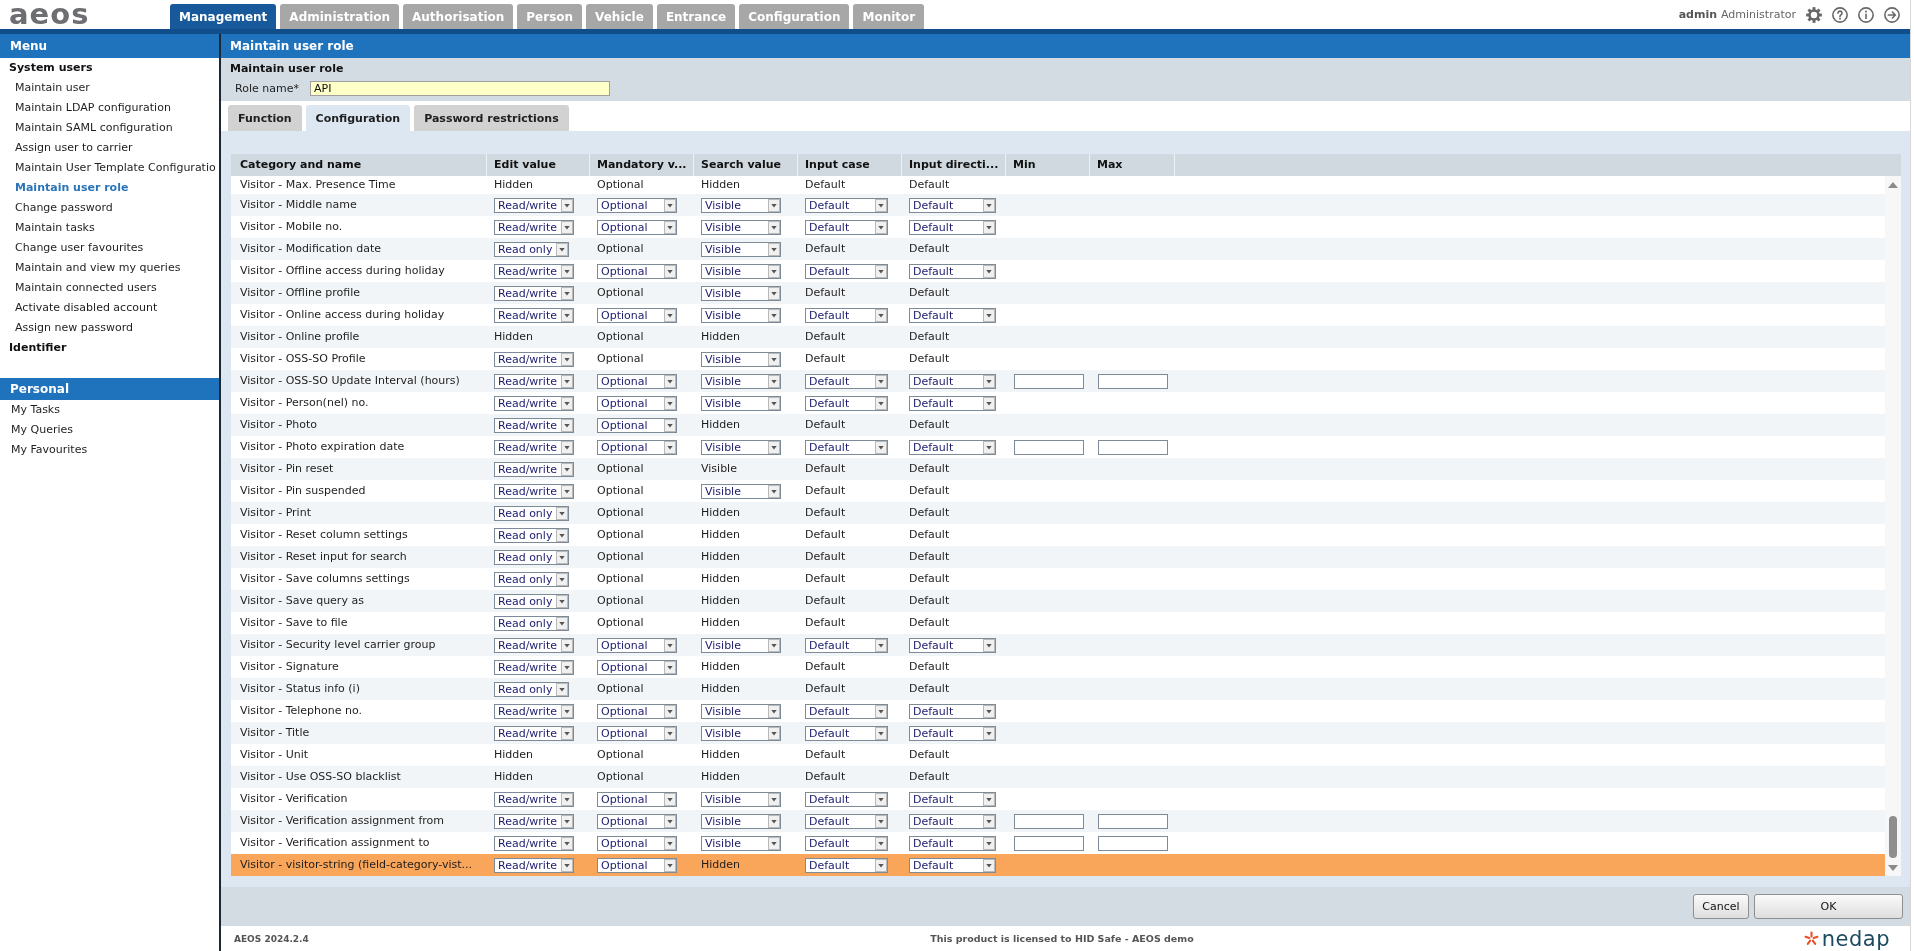 The height and width of the screenshot is (951, 1914). I want to click on table-row: Visitor - Security level carrier group Read/write Optional Visible Default Default, so click(1058, 645).